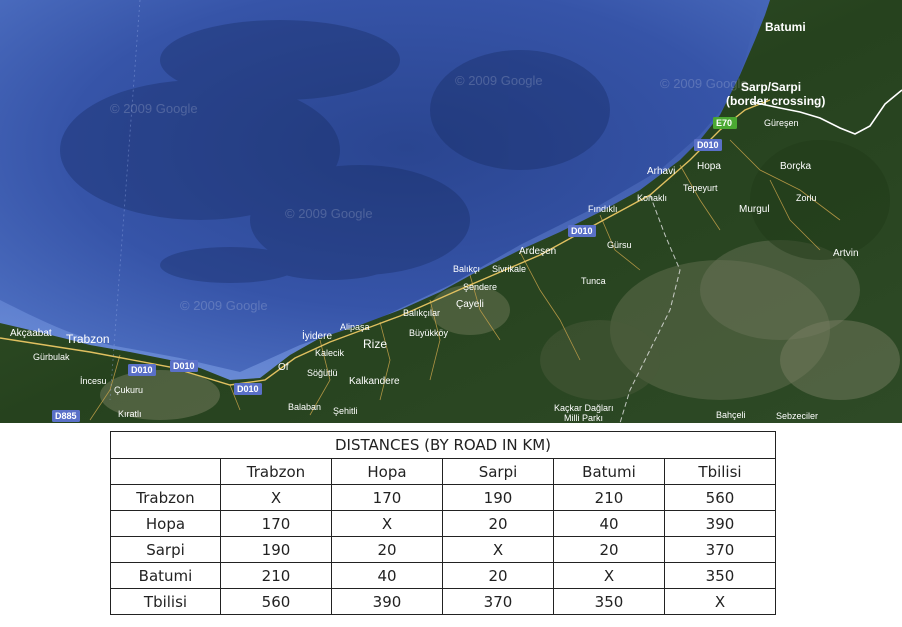 The image size is (902, 627). What do you see at coordinates (429, 333) in the screenshot?
I see `label-buyukkoy: Büyükköy` at bounding box center [429, 333].